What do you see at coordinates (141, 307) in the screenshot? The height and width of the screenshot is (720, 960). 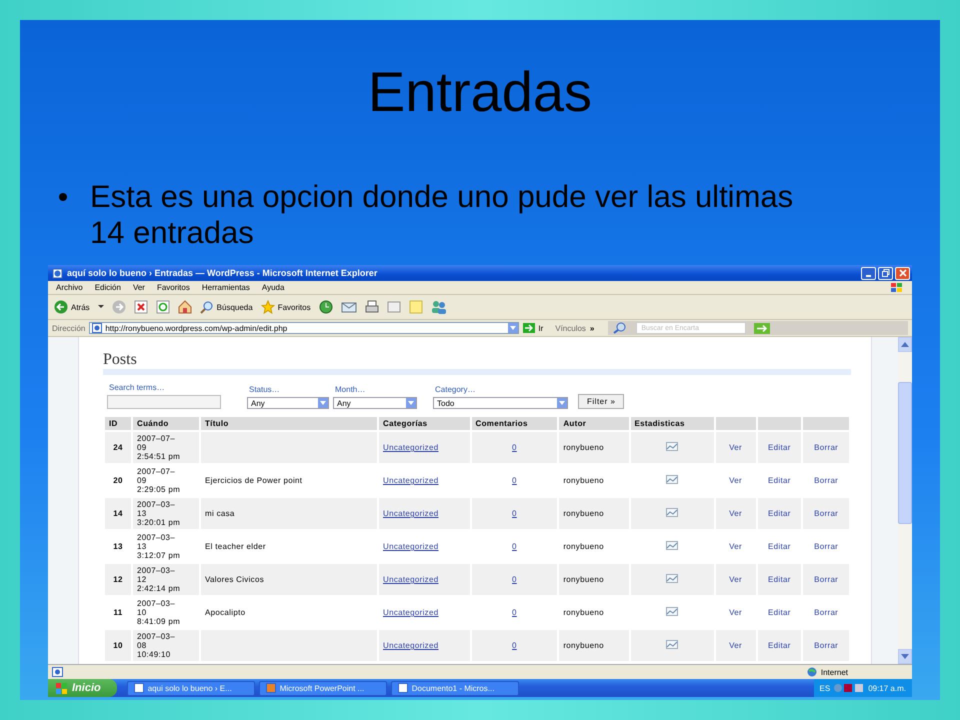 I see `stop-icon` at bounding box center [141, 307].